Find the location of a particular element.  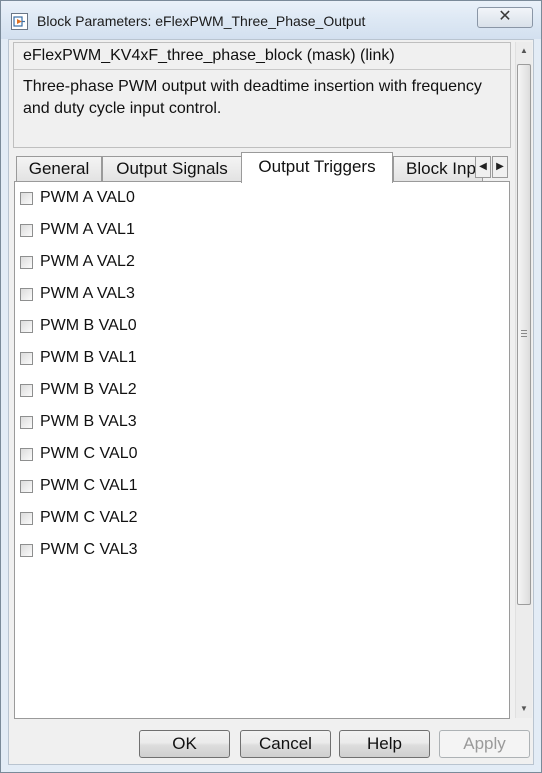

checkbox-label: PWM B VAL1 is located at coordinates (88, 357).